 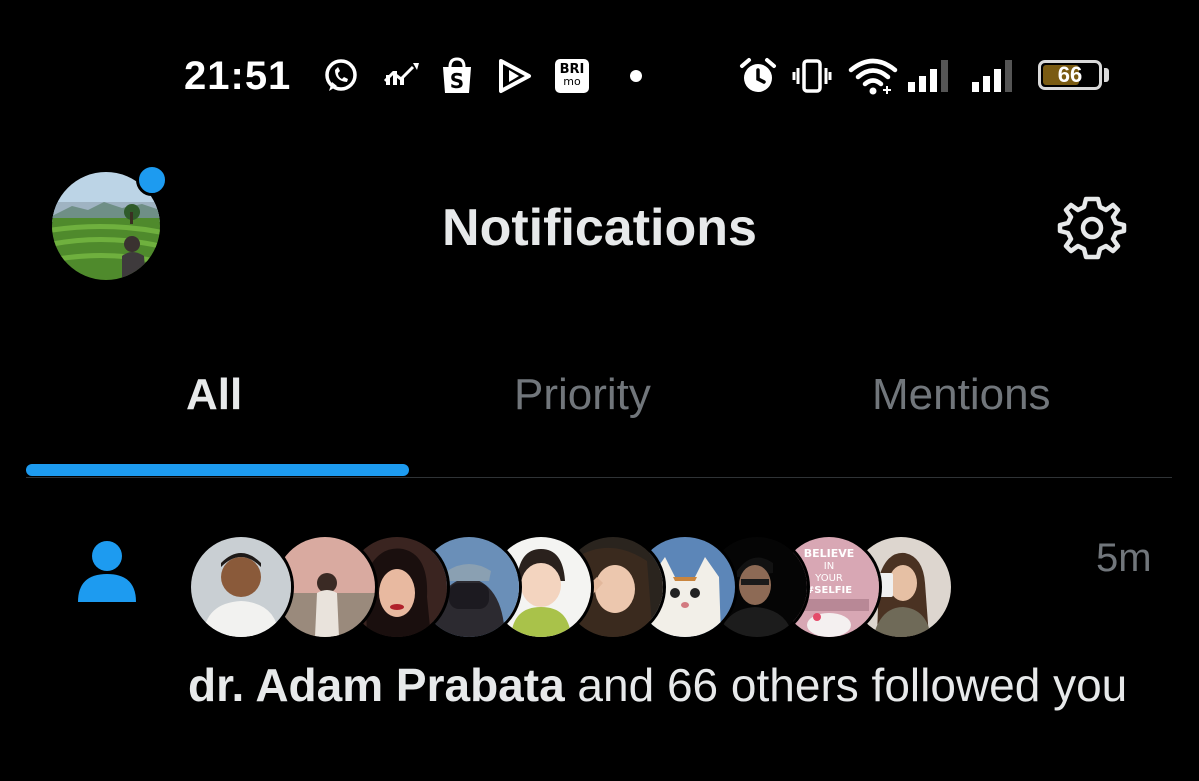 What do you see at coordinates (217, 470) in the screenshot?
I see `active-tab-indicator` at bounding box center [217, 470].